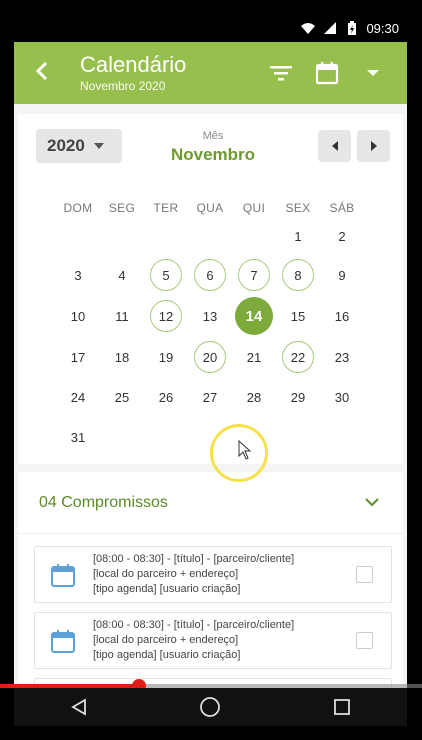 The height and width of the screenshot is (740, 422). I want to click on signal-icon, so click(330, 28).